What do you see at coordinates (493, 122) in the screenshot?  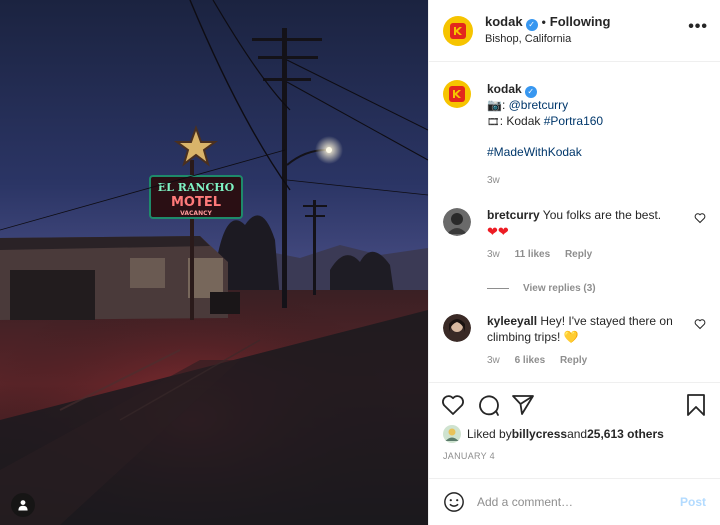 I see `film-icon: 🎞` at bounding box center [493, 122].